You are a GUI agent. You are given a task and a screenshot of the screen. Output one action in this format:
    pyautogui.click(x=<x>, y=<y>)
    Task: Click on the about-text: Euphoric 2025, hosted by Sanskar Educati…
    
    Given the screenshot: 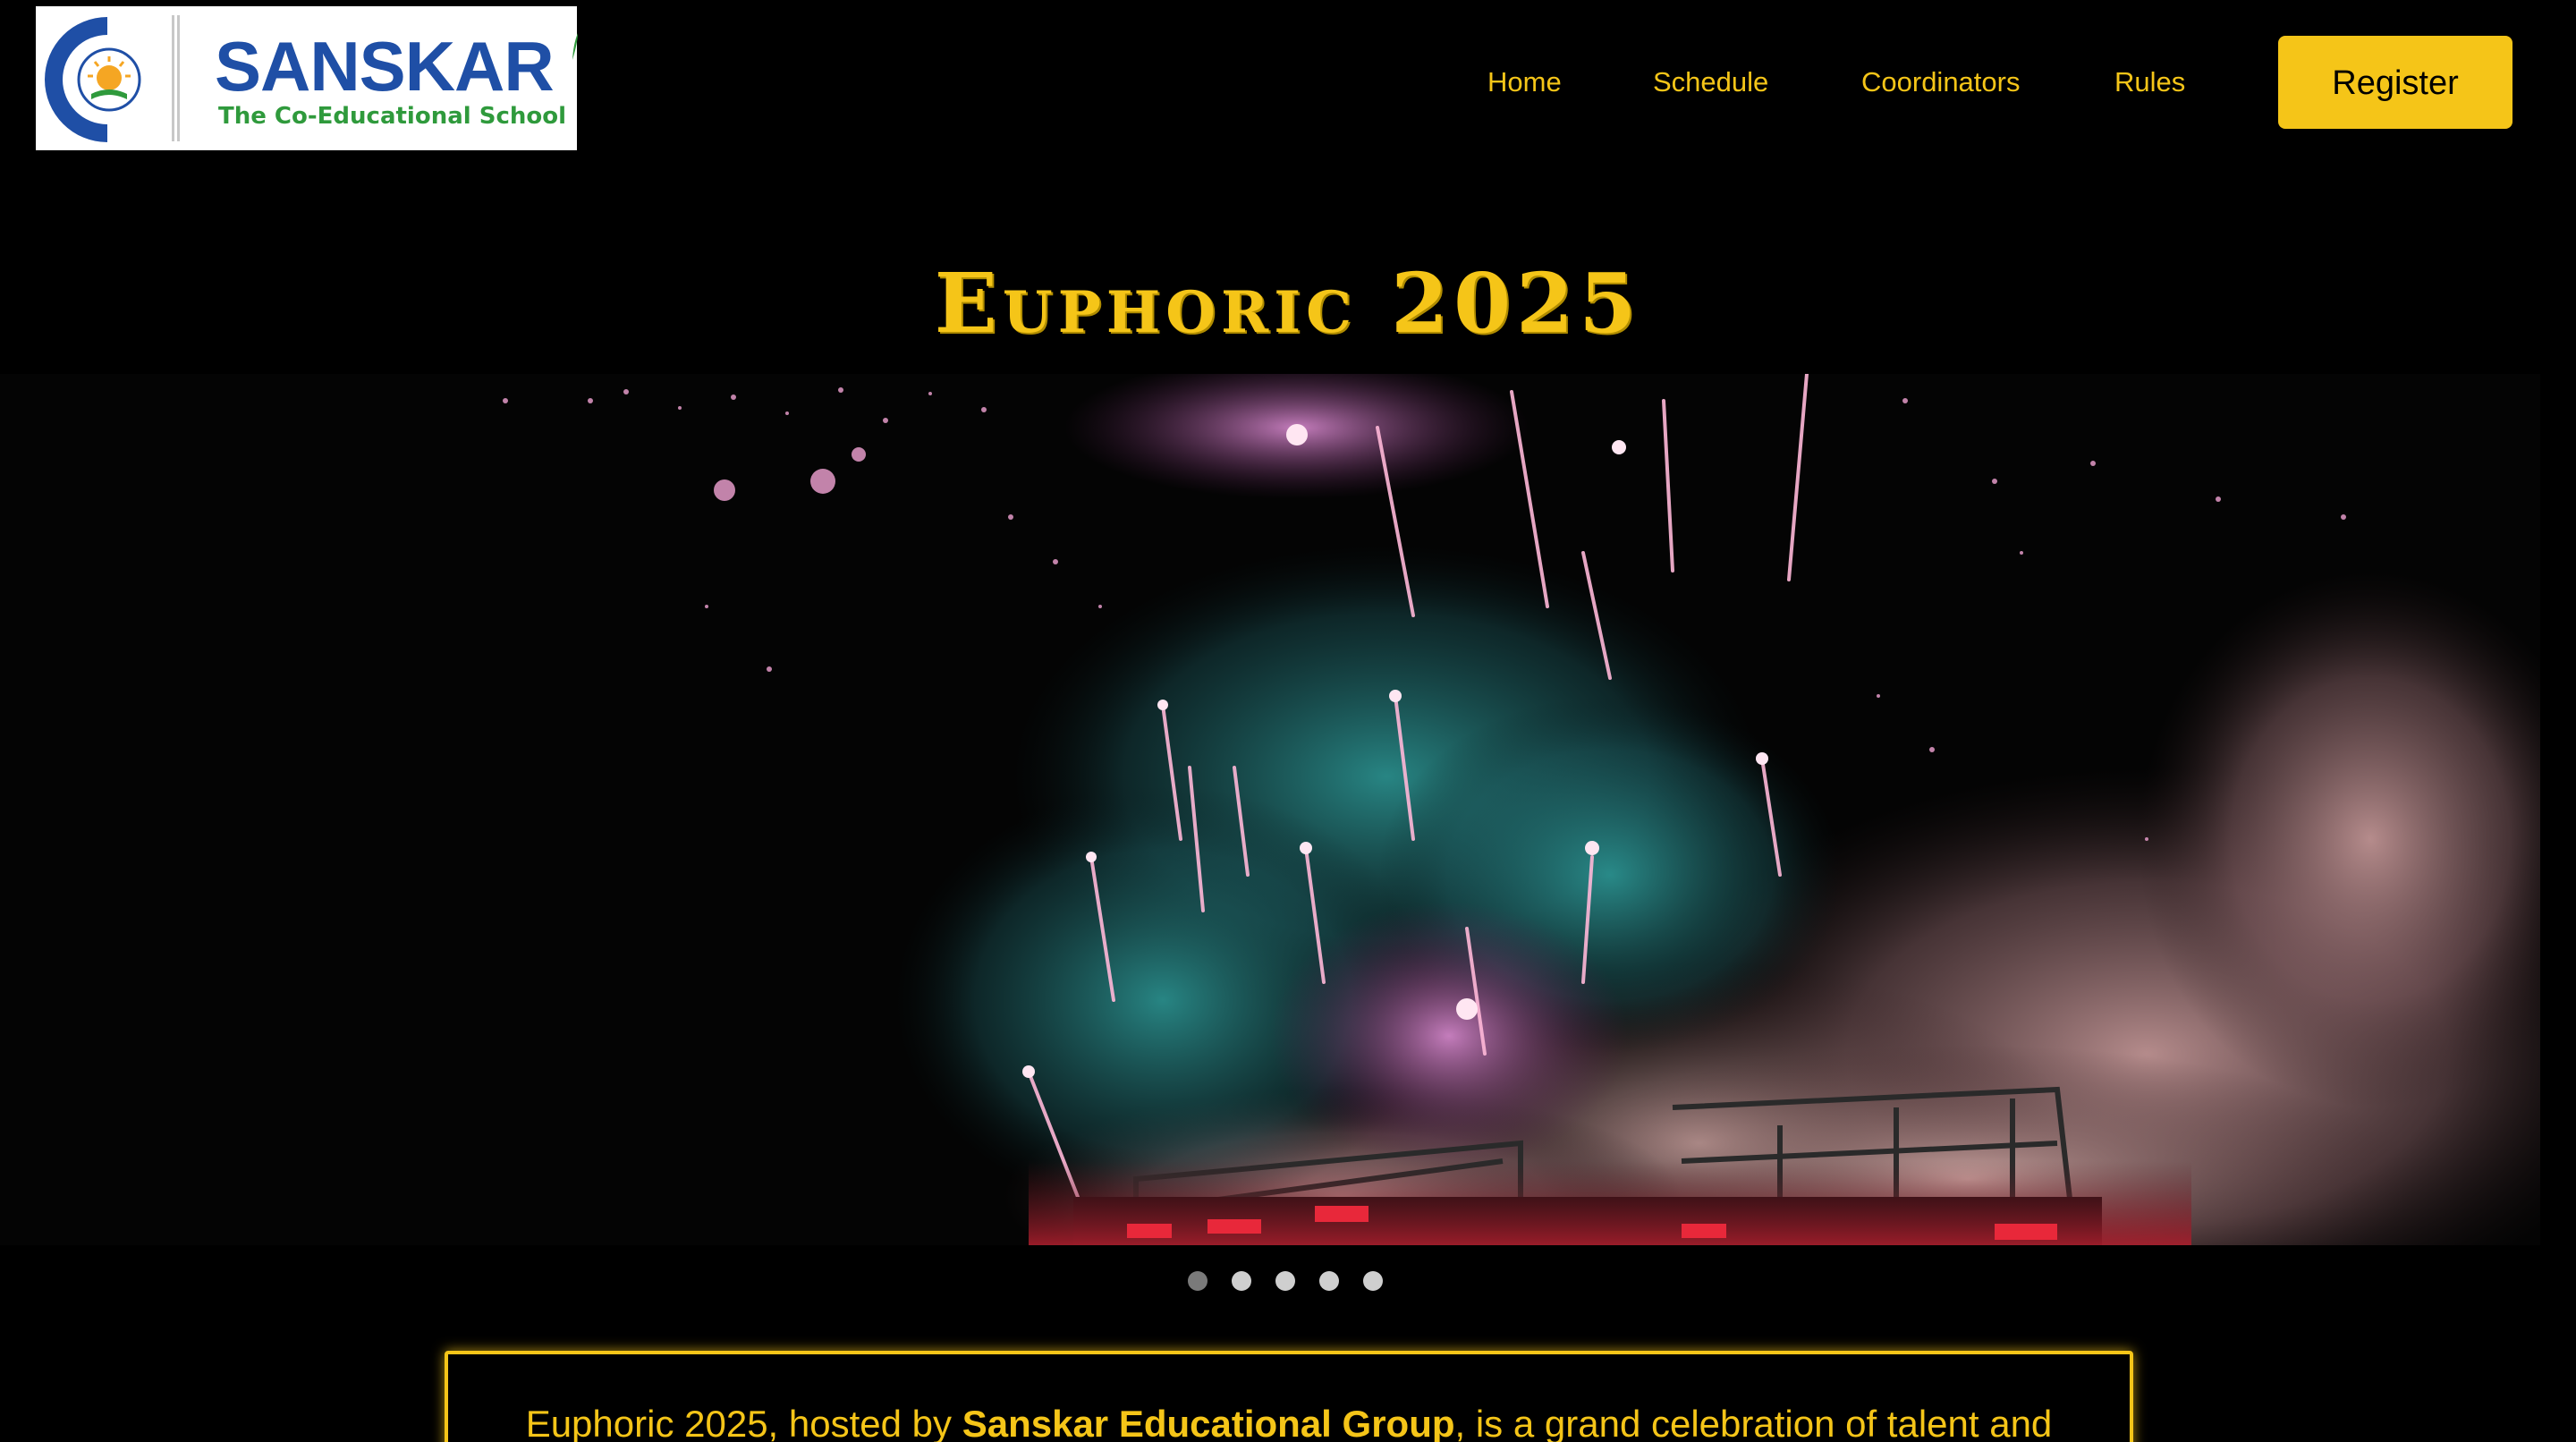 What is the action you would take?
    pyautogui.click(x=1289, y=1420)
    